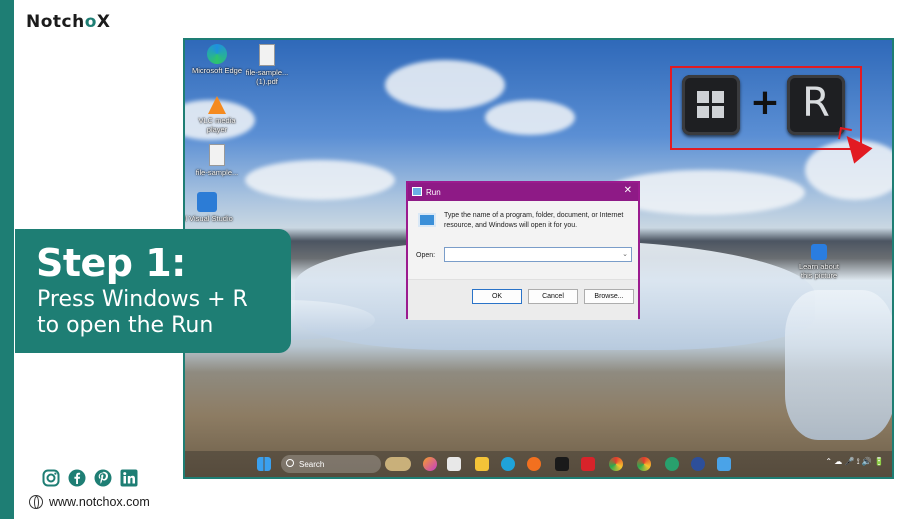 The image size is (922, 519). I want to click on logo-o: o, so click(90, 22).